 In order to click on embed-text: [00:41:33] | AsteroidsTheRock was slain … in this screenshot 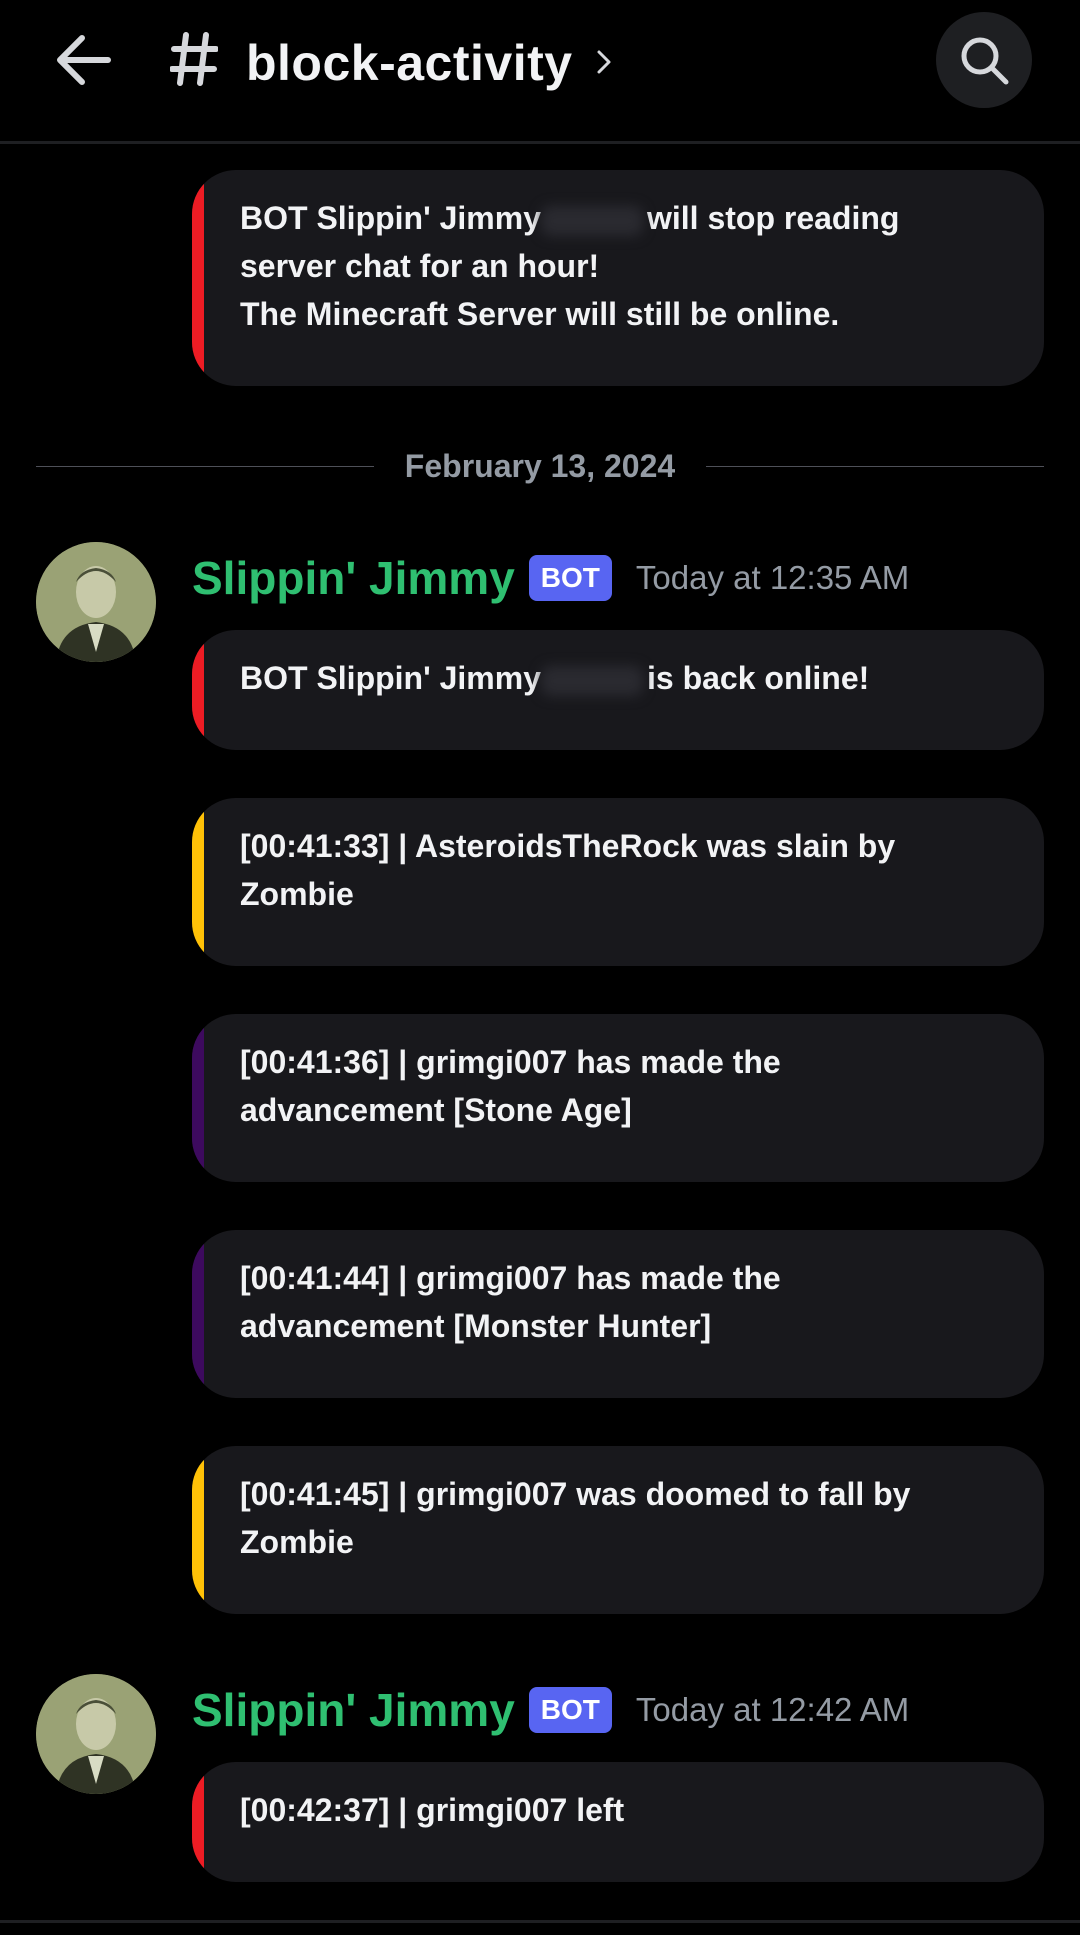, I will do `click(568, 870)`.